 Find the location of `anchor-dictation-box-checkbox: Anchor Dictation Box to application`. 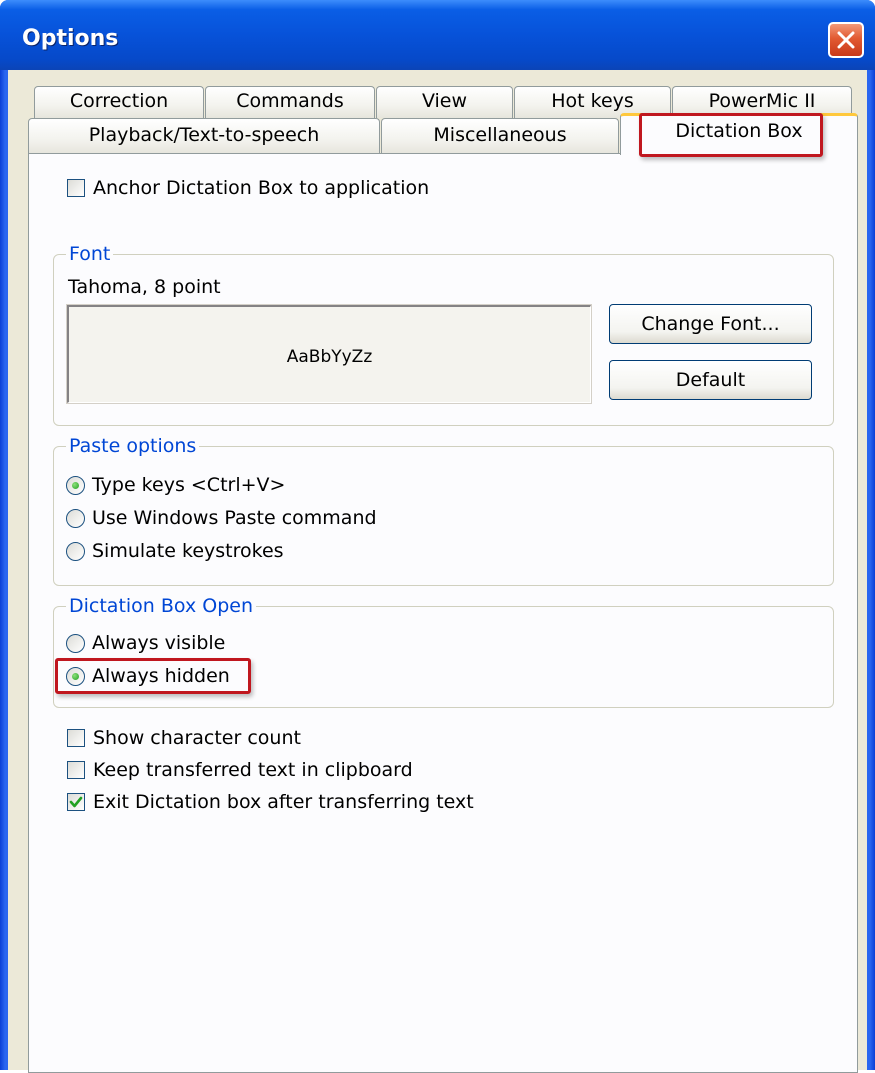

anchor-dictation-box-checkbox: Anchor Dictation Box to application is located at coordinates (248, 188).